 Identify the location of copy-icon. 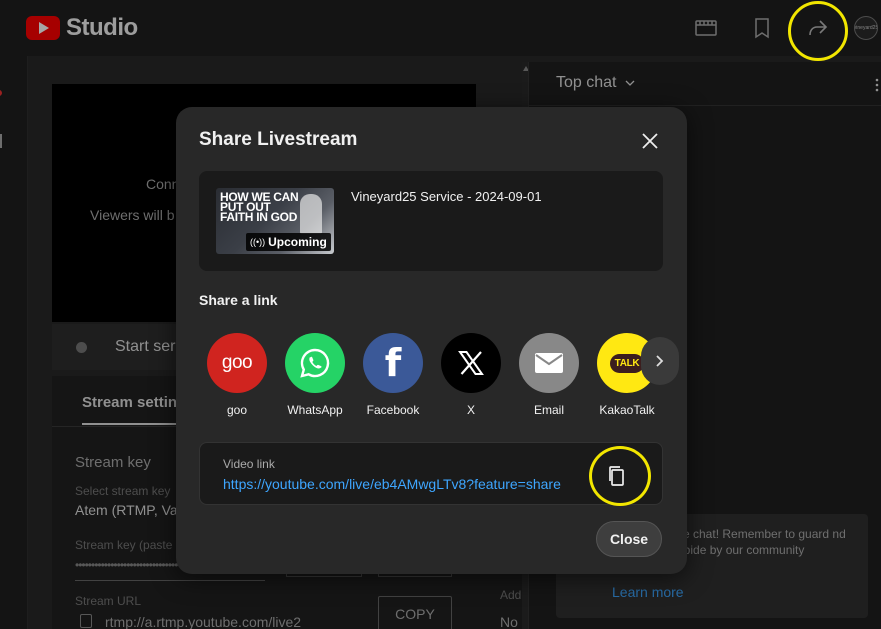
(617, 476).